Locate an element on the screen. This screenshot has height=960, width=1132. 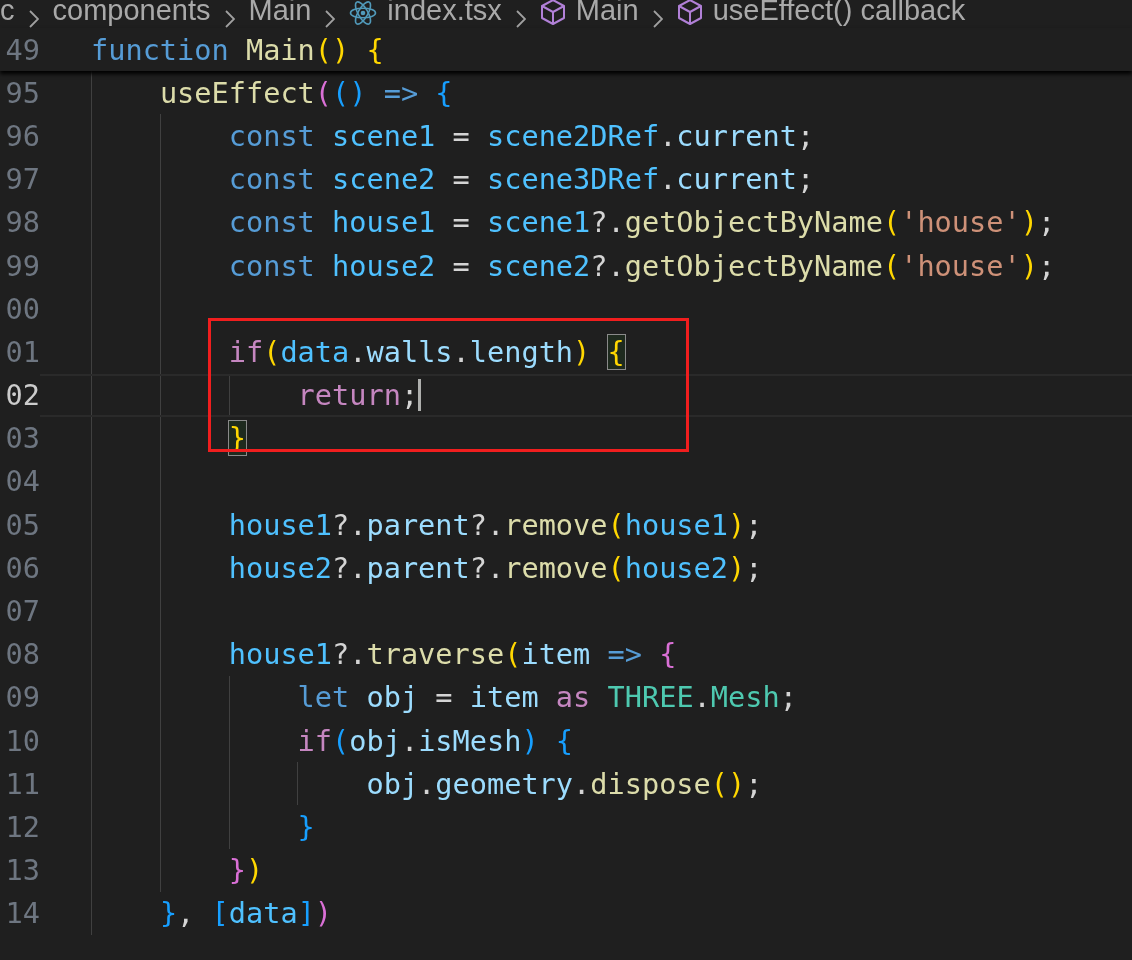
code-line: }) is located at coordinates (245, 870).